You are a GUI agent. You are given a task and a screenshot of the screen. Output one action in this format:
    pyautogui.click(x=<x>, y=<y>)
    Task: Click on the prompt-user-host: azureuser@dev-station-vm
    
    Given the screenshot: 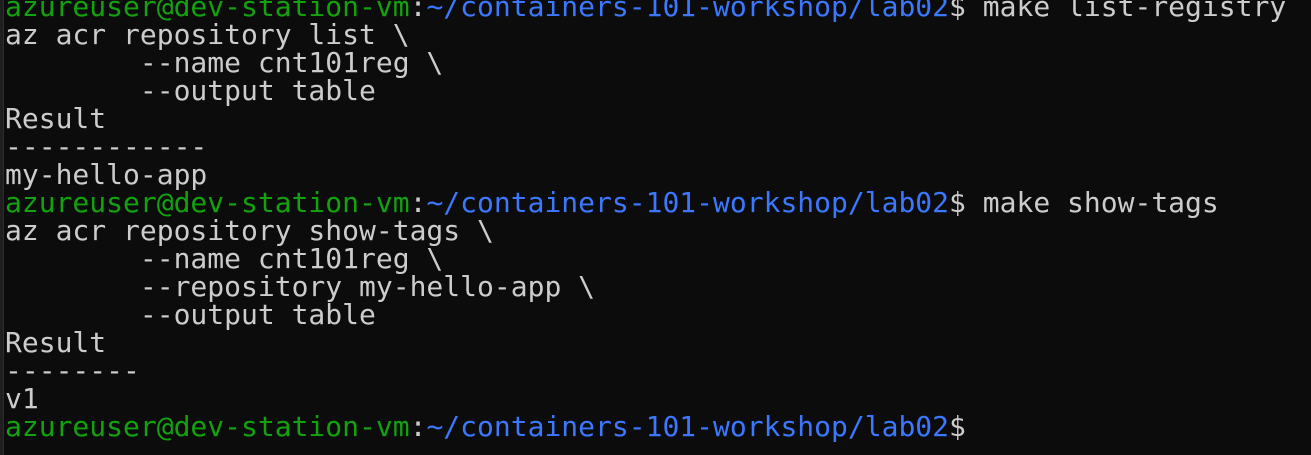 What is the action you would take?
    pyautogui.click(x=207, y=426)
    